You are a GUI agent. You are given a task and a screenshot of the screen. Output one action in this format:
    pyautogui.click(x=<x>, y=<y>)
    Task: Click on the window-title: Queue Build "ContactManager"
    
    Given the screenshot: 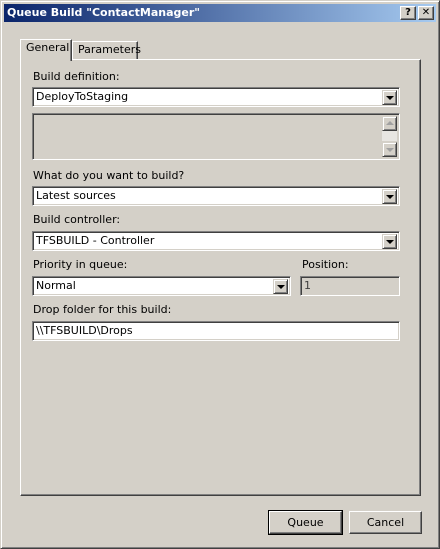 What is the action you would take?
    pyautogui.click(x=103, y=12)
    